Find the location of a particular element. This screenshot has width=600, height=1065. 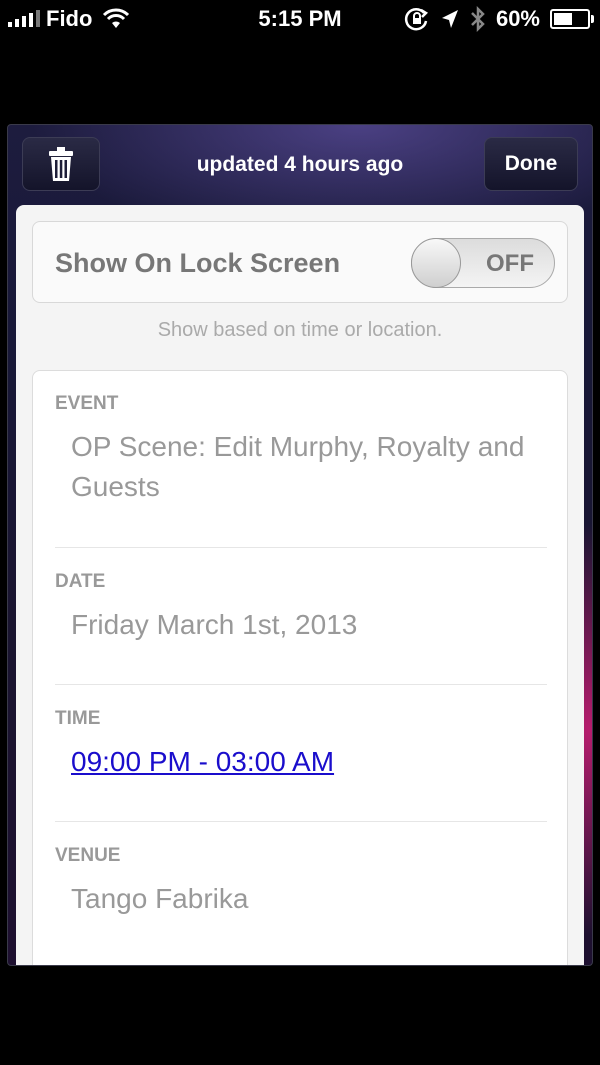

battery-fill is located at coordinates (563, 19).